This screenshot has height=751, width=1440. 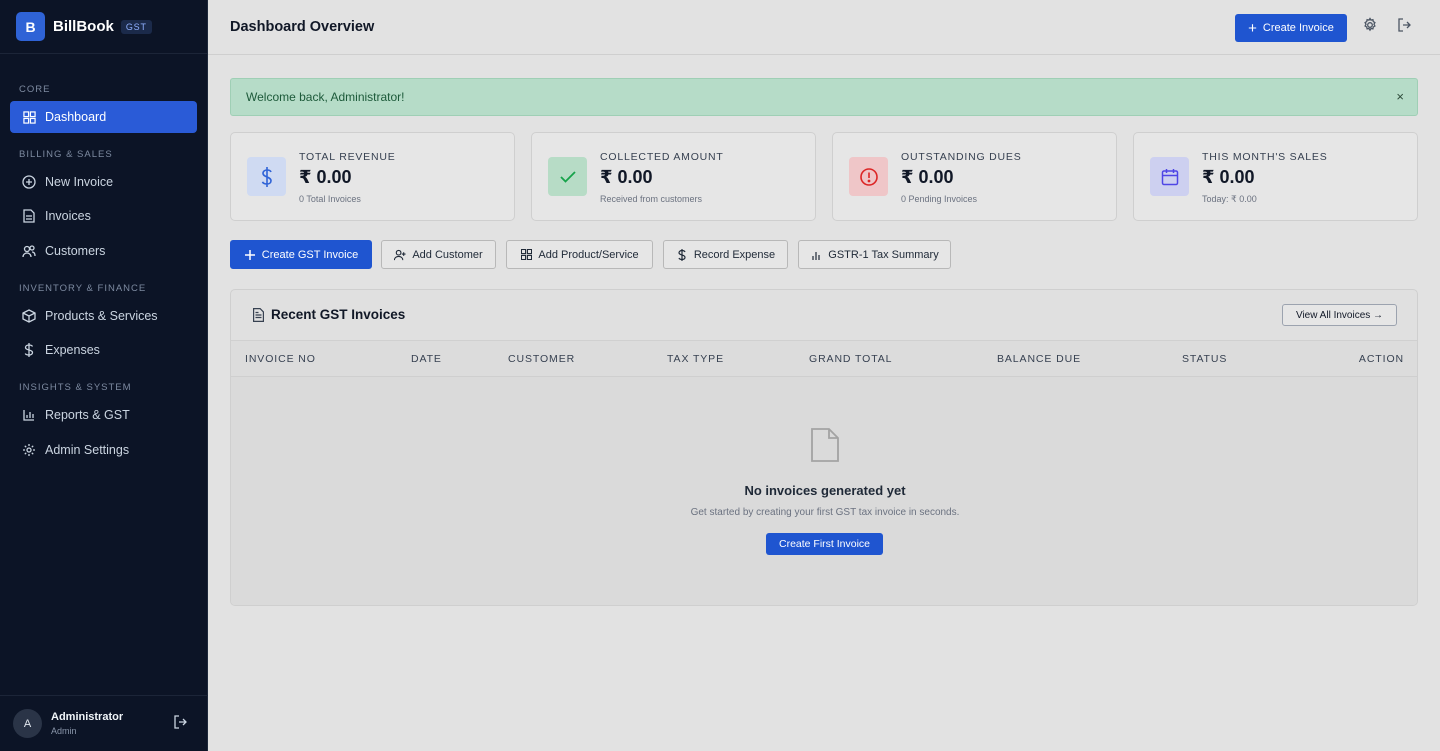 I want to click on action-label: Record Expense, so click(x=734, y=254).